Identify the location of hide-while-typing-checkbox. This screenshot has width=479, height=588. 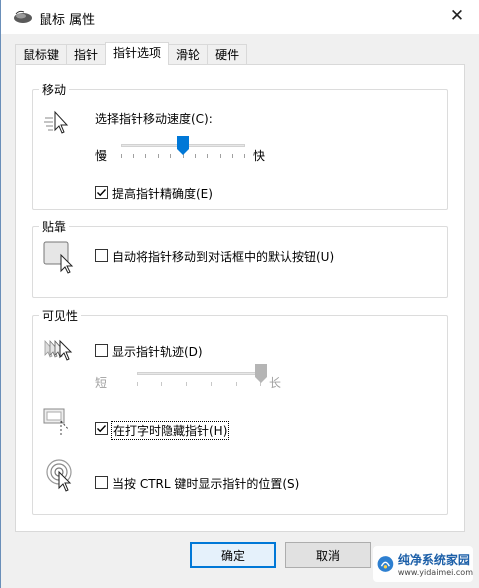
(101, 428).